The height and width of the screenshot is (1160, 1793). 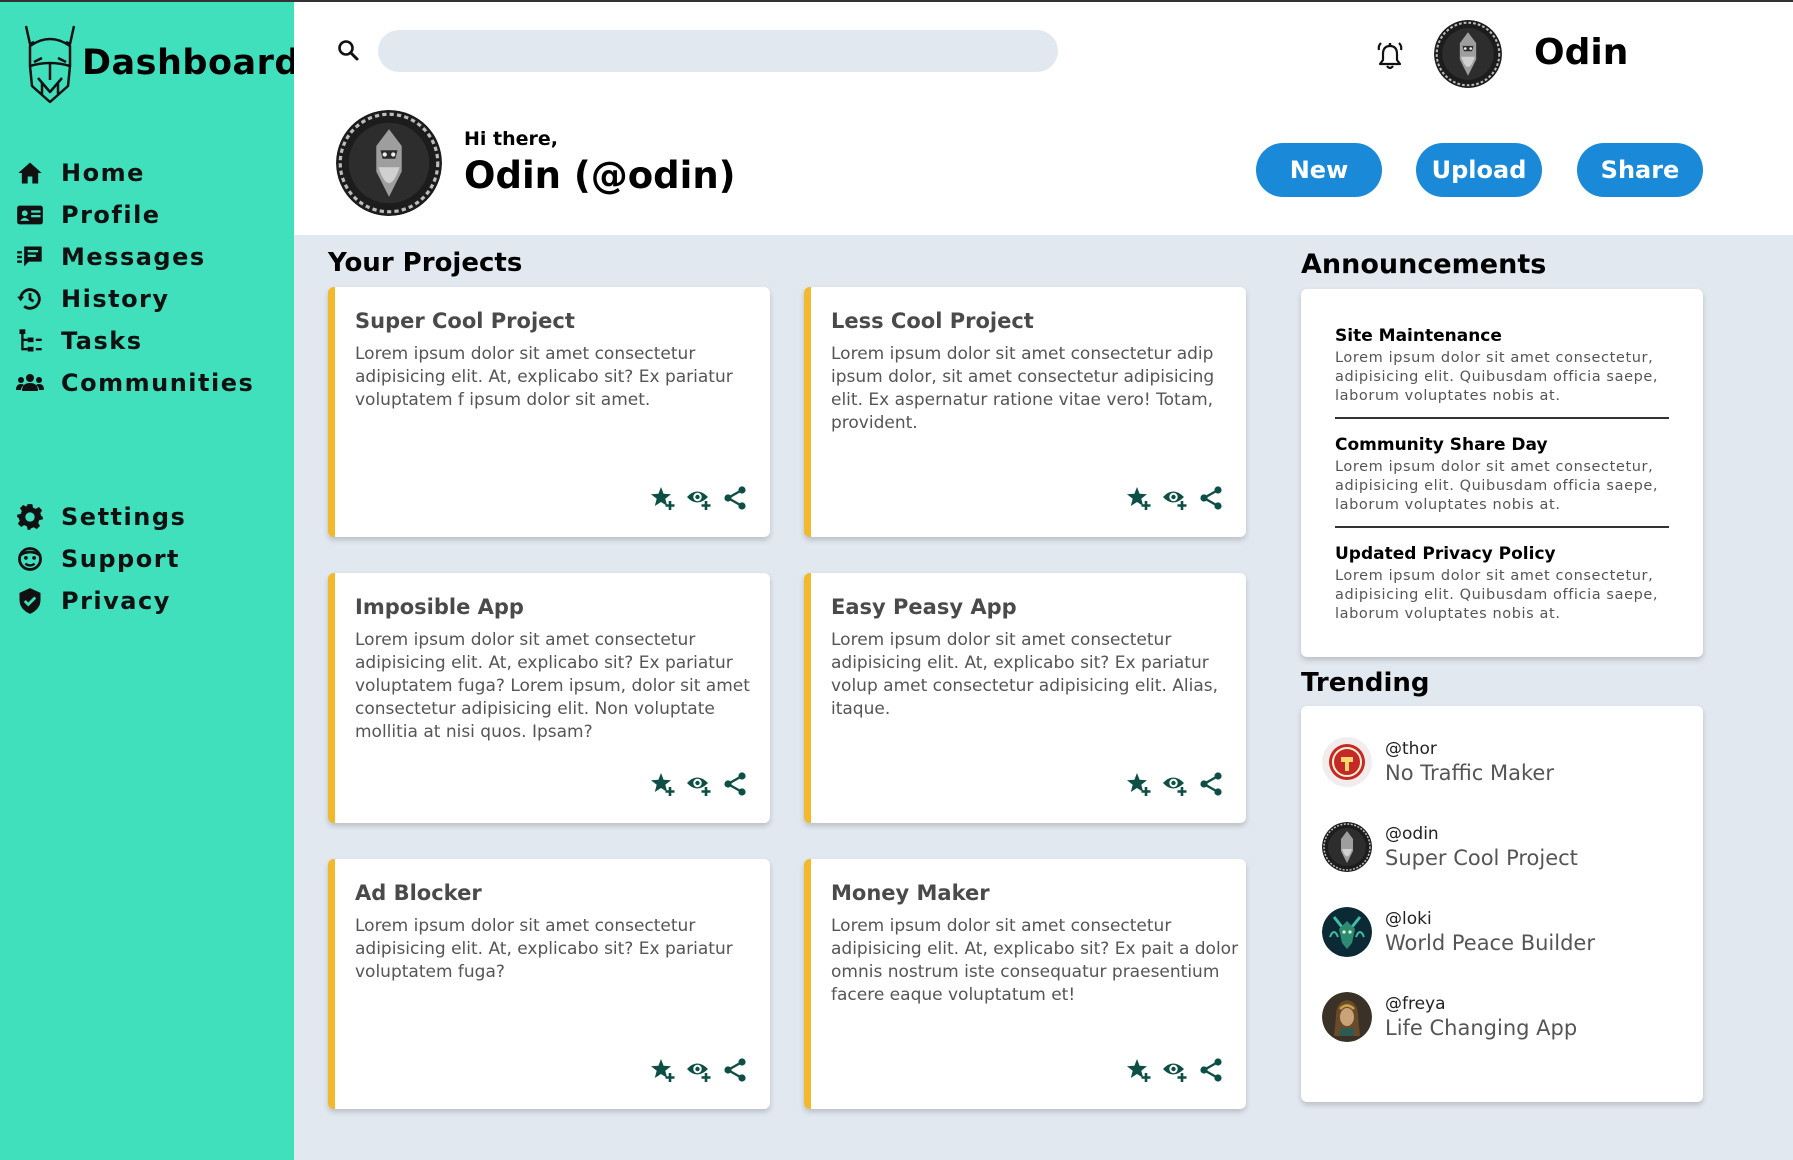 I want to click on trending-item: @freya Life Changing App, so click(x=1449, y=1017).